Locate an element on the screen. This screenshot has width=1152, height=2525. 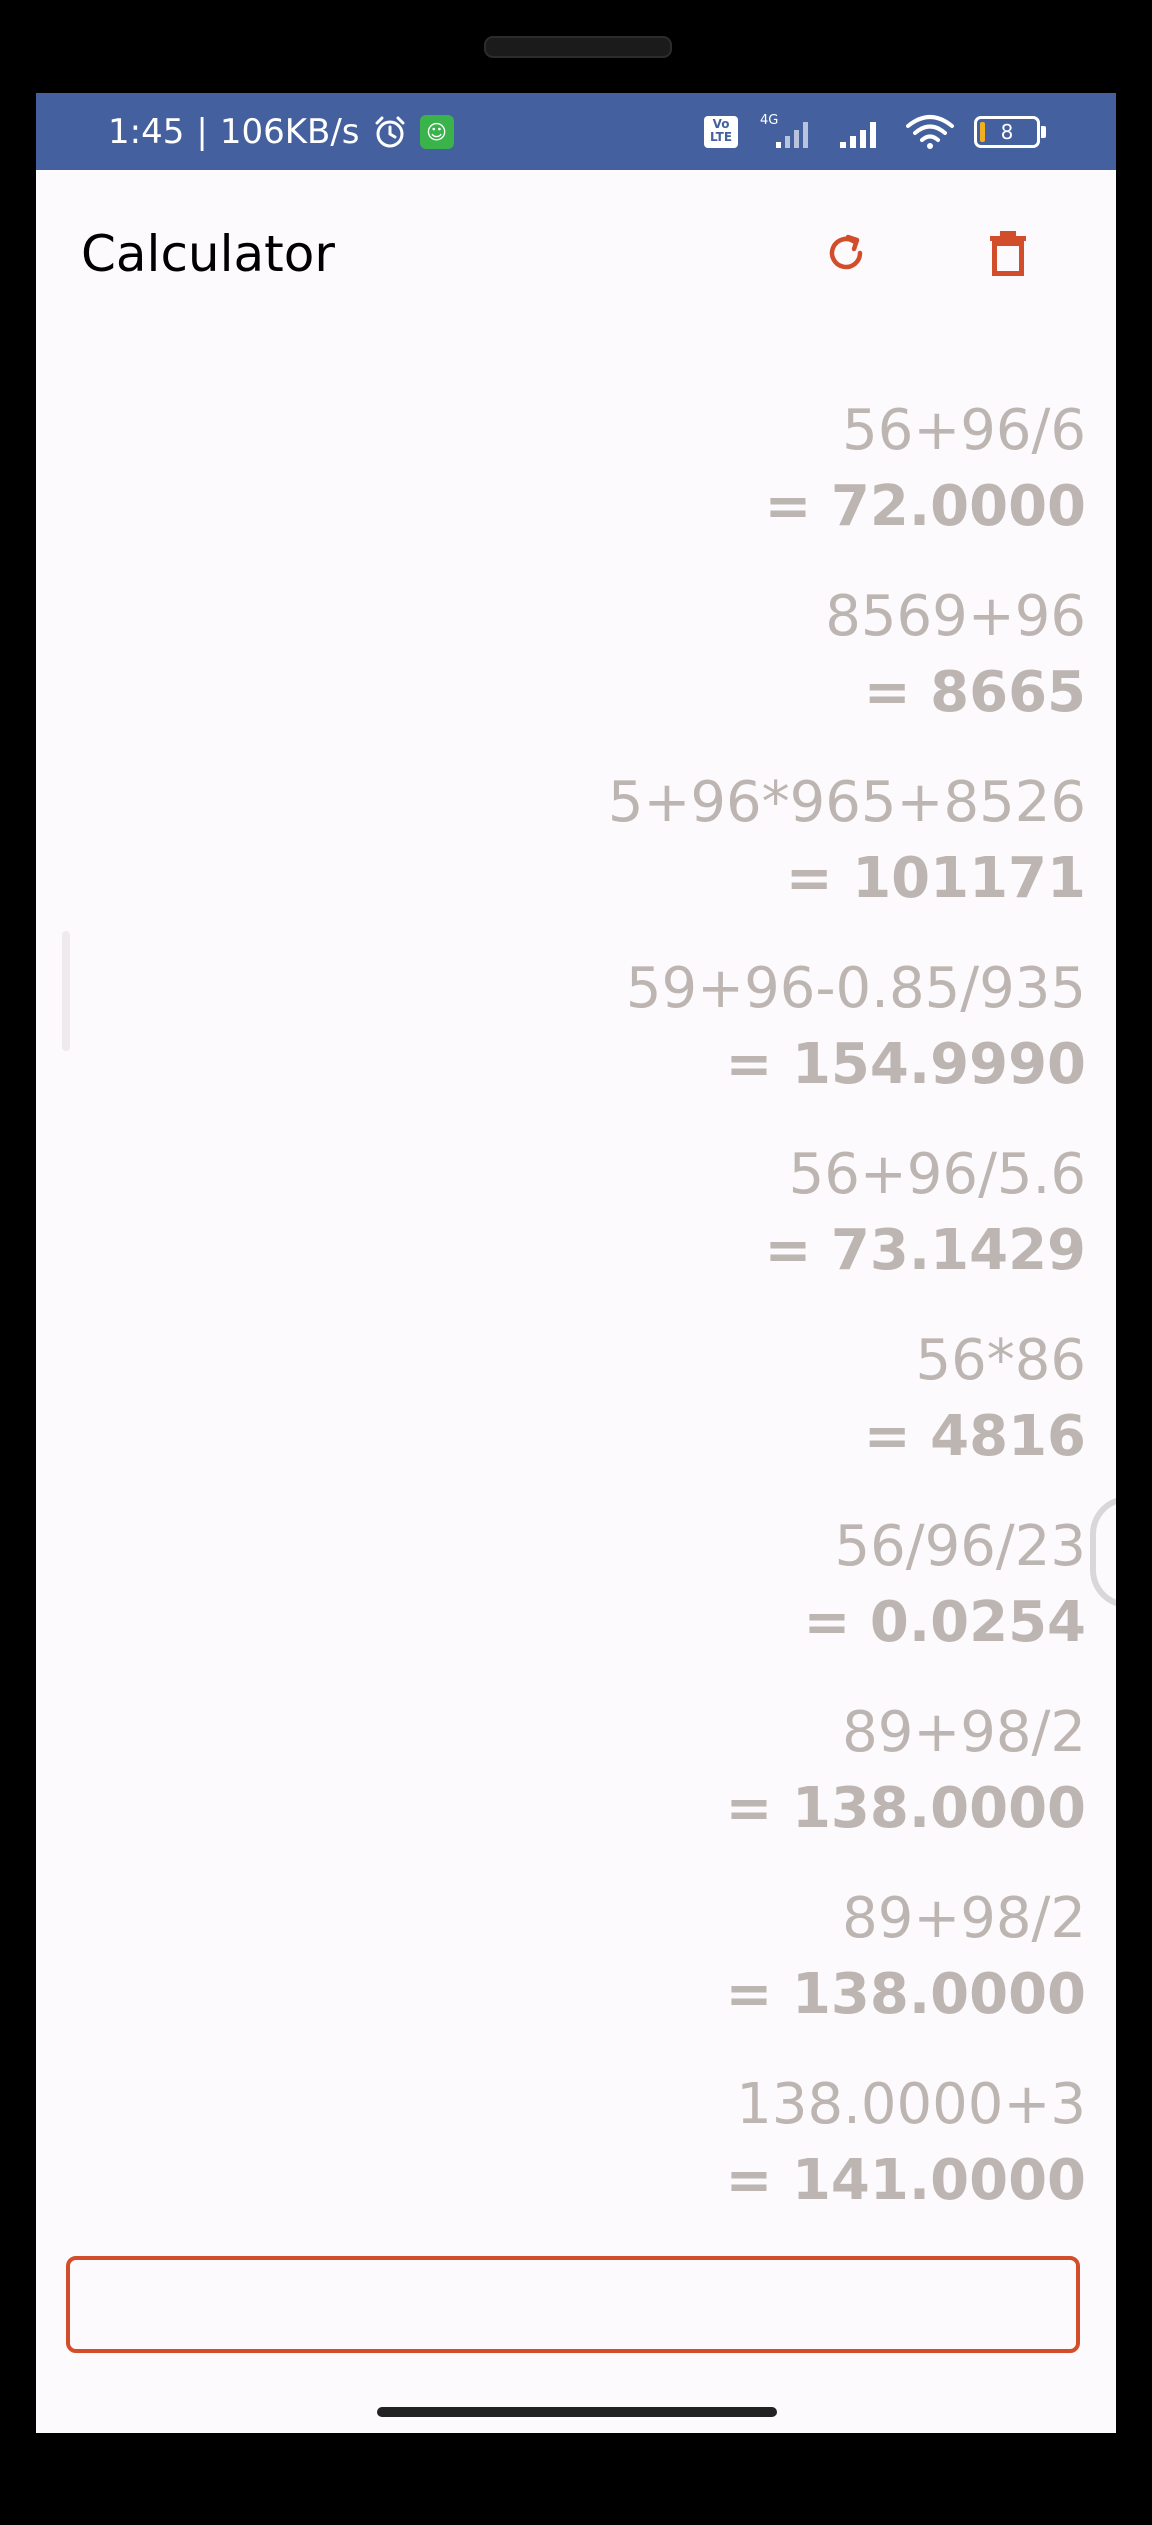
status-time: 1:45 is located at coordinates (146, 131).